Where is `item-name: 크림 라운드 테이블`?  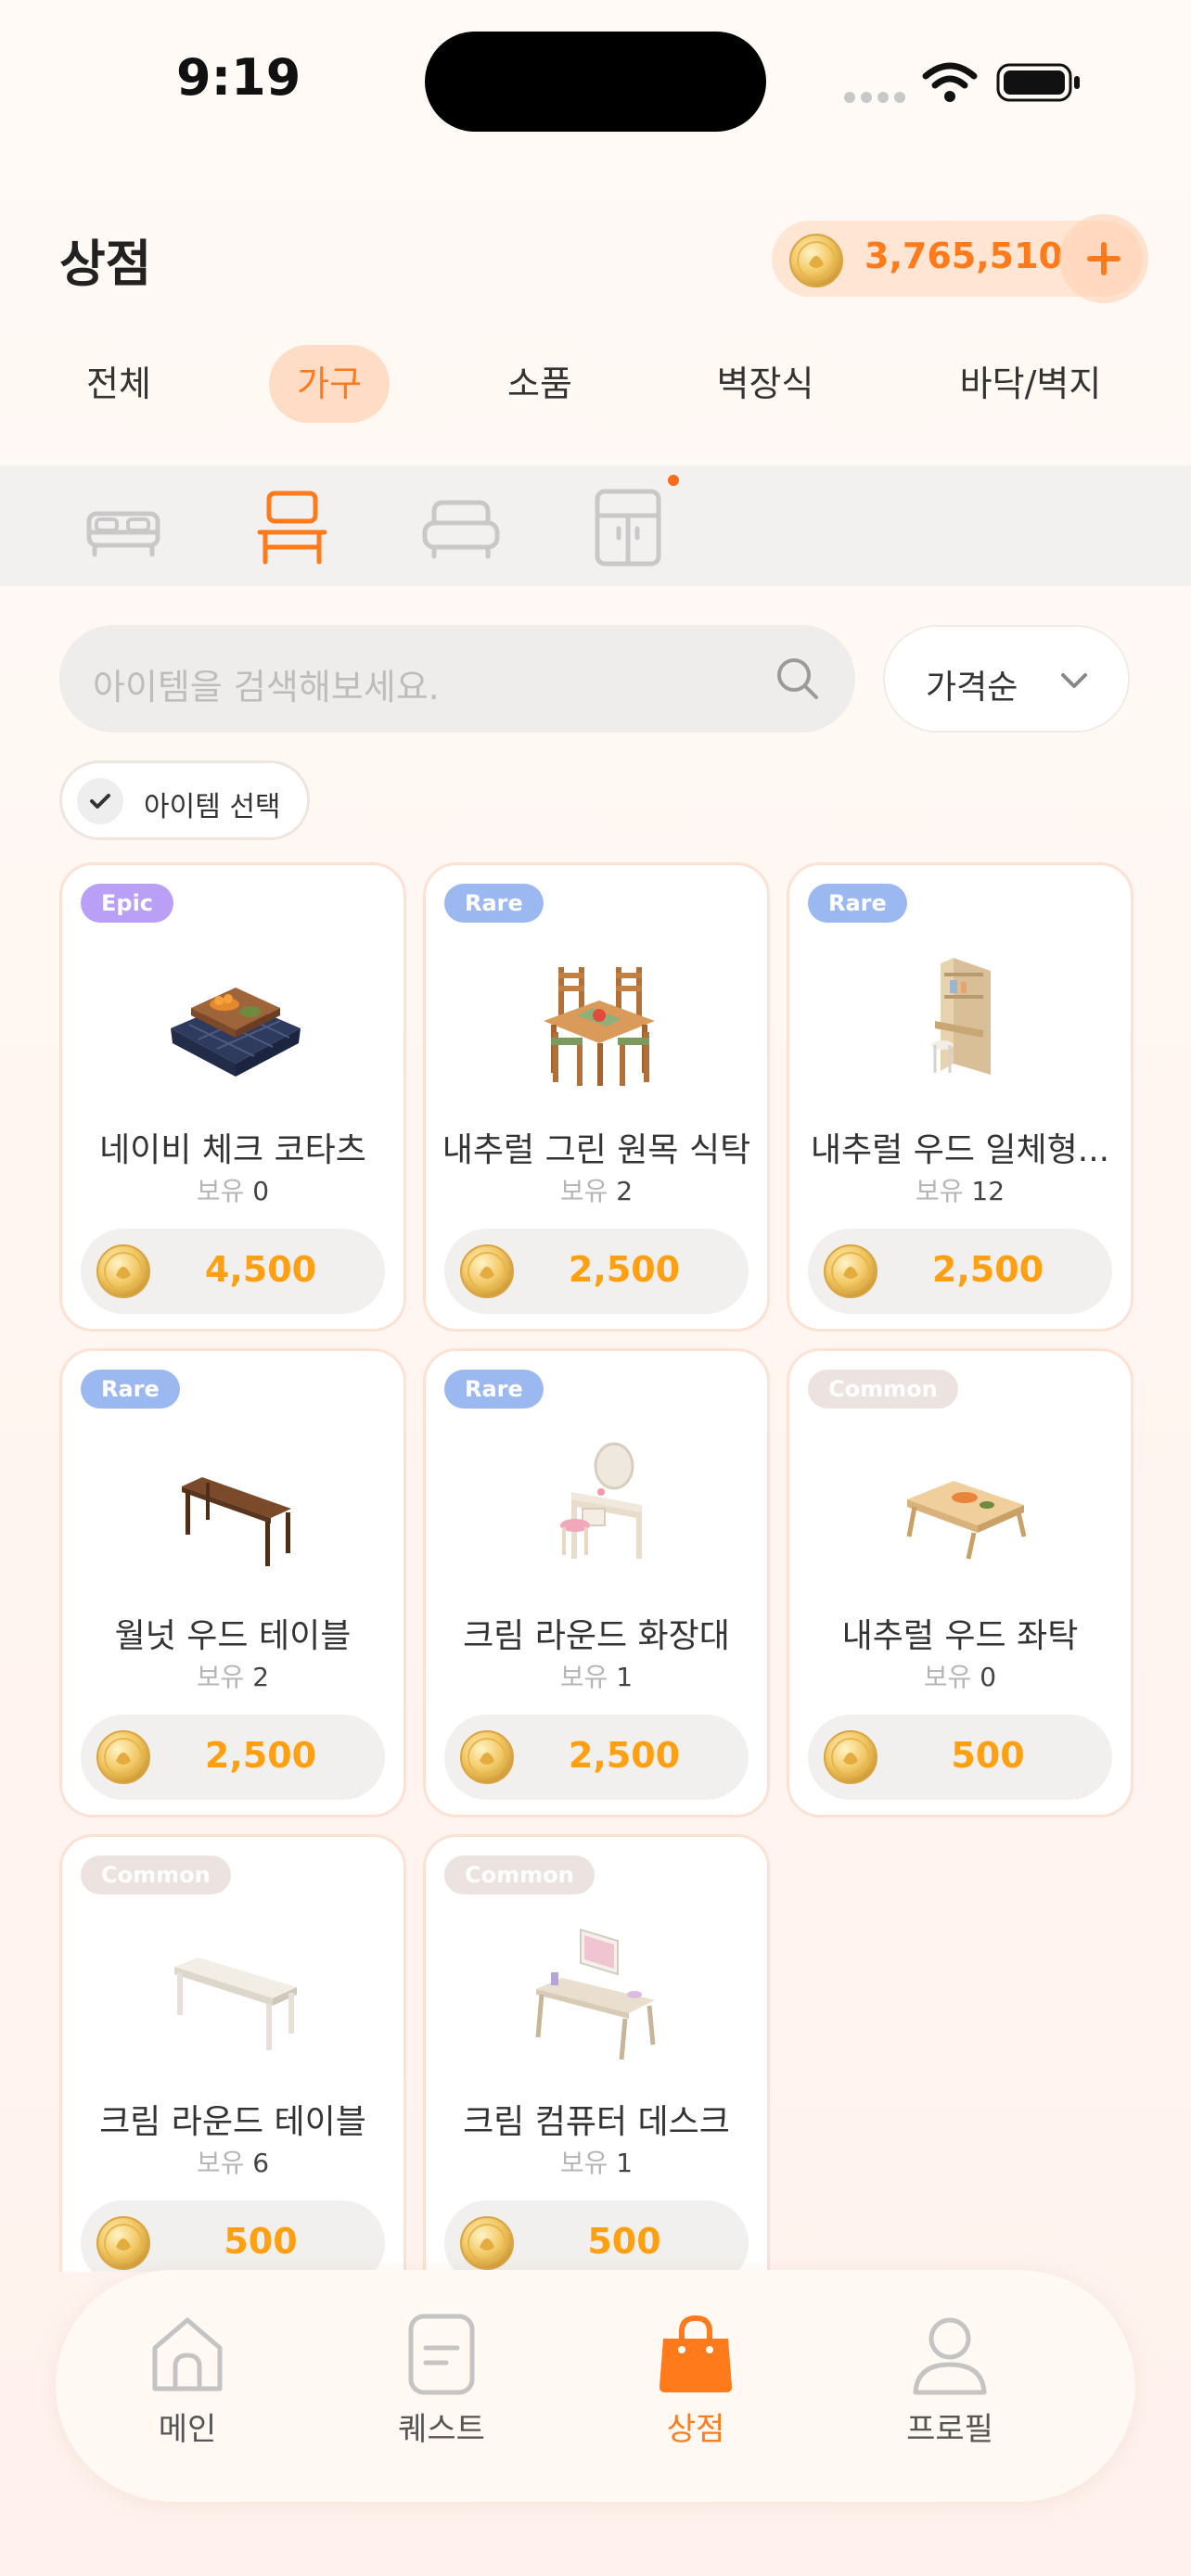
item-name: 크림 라운드 테이블 is located at coordinates (232, 2122).